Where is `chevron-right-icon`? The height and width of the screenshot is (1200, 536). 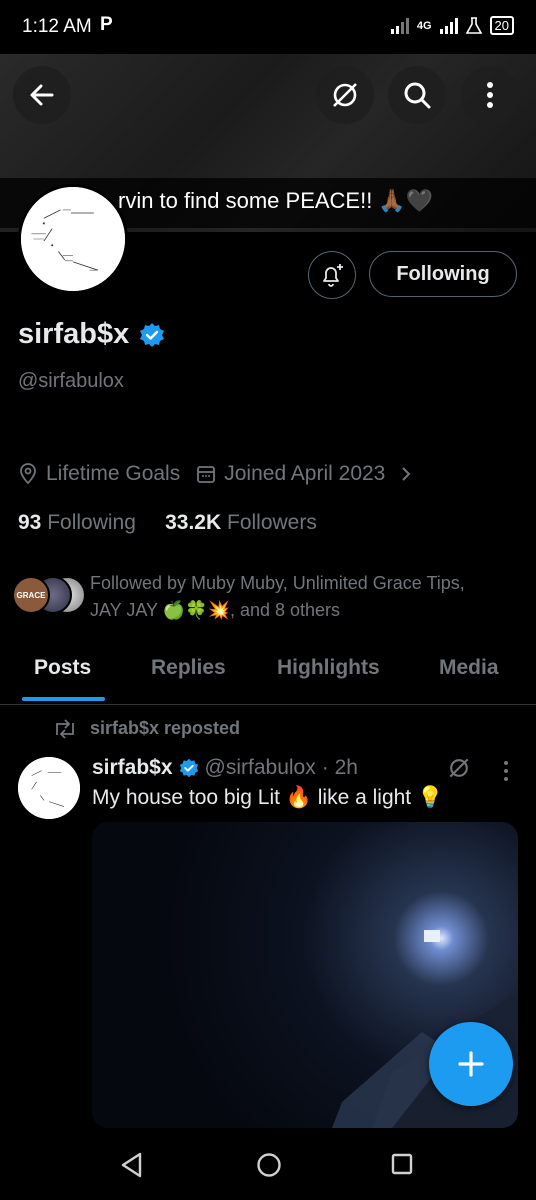
chevron-right-icon is located at coordinates (406, 474).